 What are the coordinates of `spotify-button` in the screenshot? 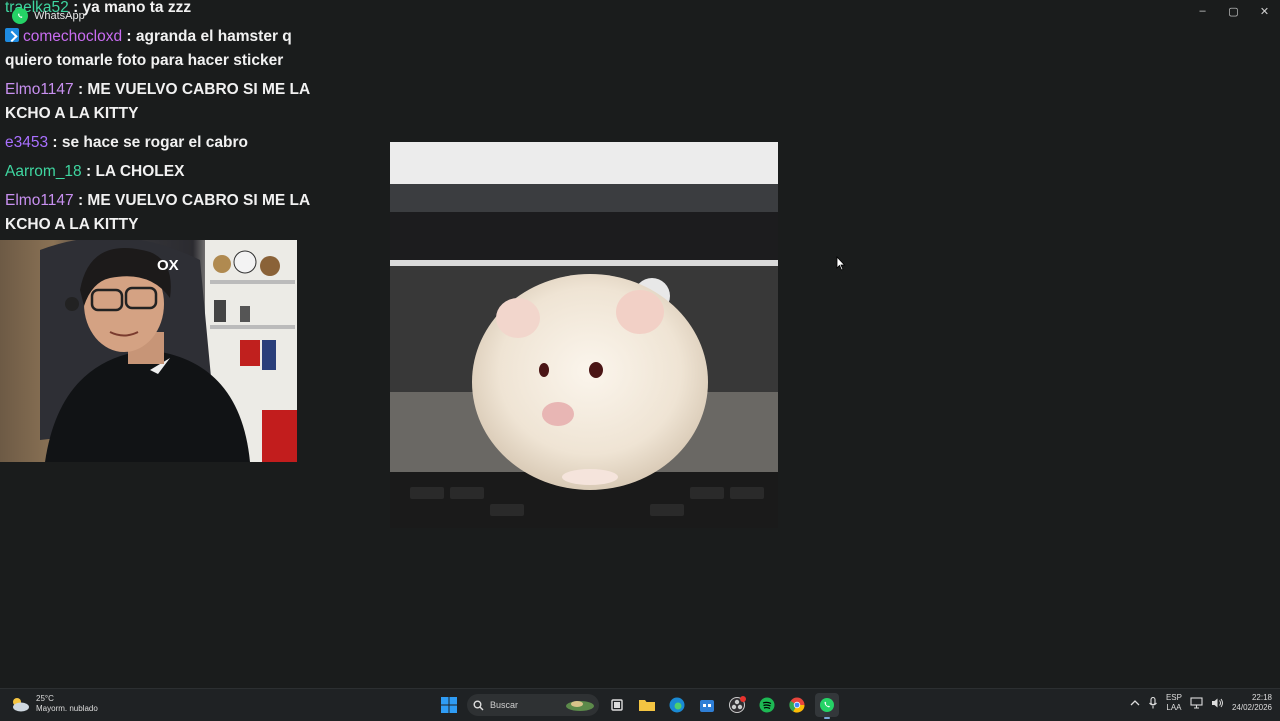 It's located at (767, 705).